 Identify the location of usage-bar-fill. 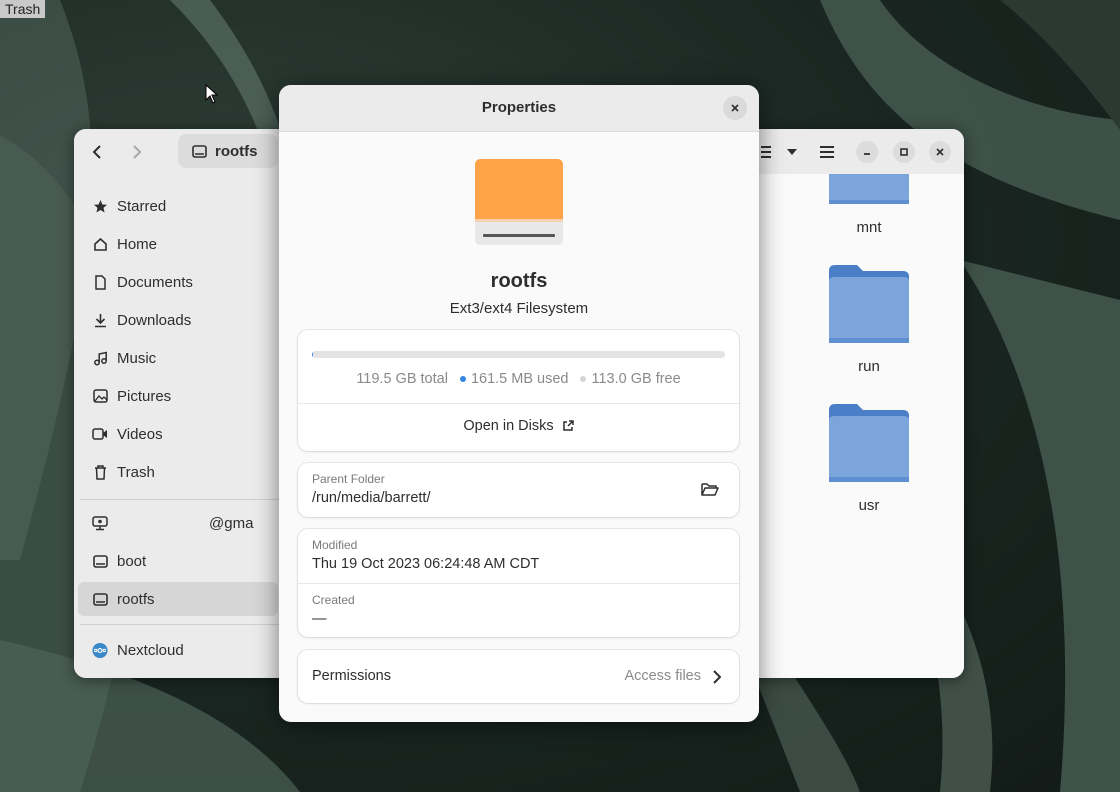
(312, 354).